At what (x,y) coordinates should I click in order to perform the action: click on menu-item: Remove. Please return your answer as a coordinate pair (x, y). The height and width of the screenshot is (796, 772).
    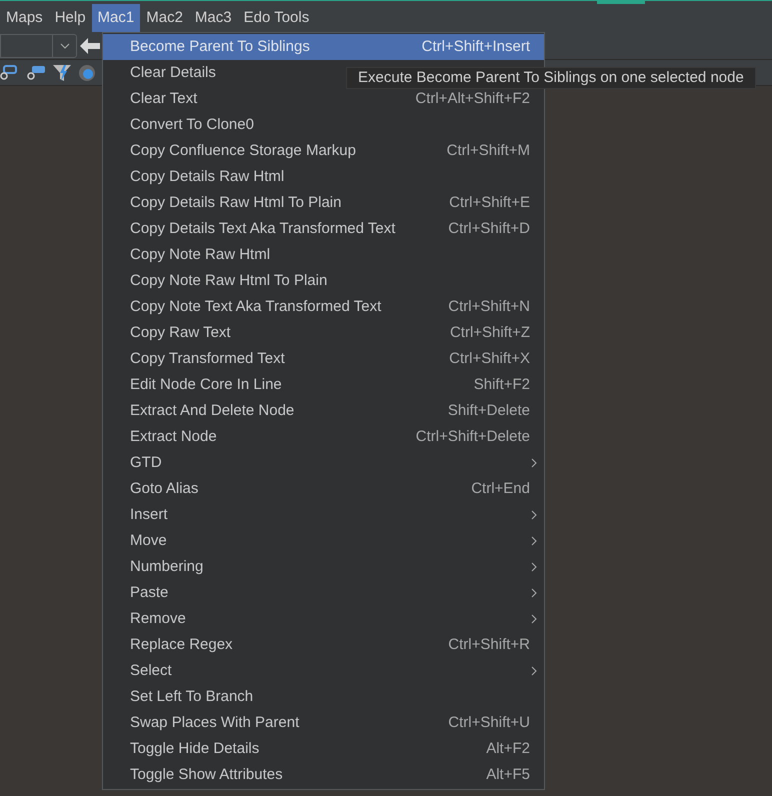
    Looking at the image, I should click on (323, 619).